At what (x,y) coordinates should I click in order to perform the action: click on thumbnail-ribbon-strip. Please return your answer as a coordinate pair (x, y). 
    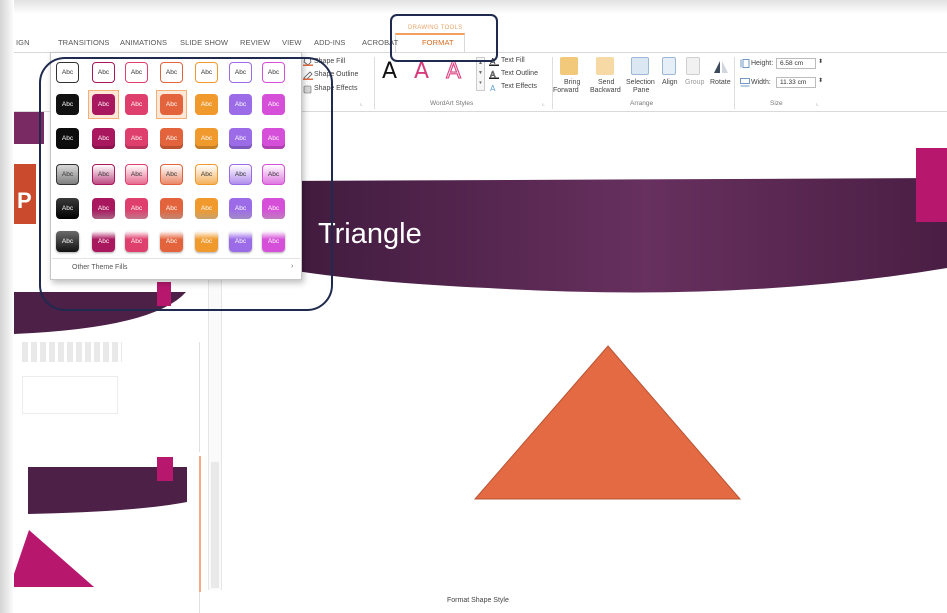
    Looking at the image, I should click on (72, 352).